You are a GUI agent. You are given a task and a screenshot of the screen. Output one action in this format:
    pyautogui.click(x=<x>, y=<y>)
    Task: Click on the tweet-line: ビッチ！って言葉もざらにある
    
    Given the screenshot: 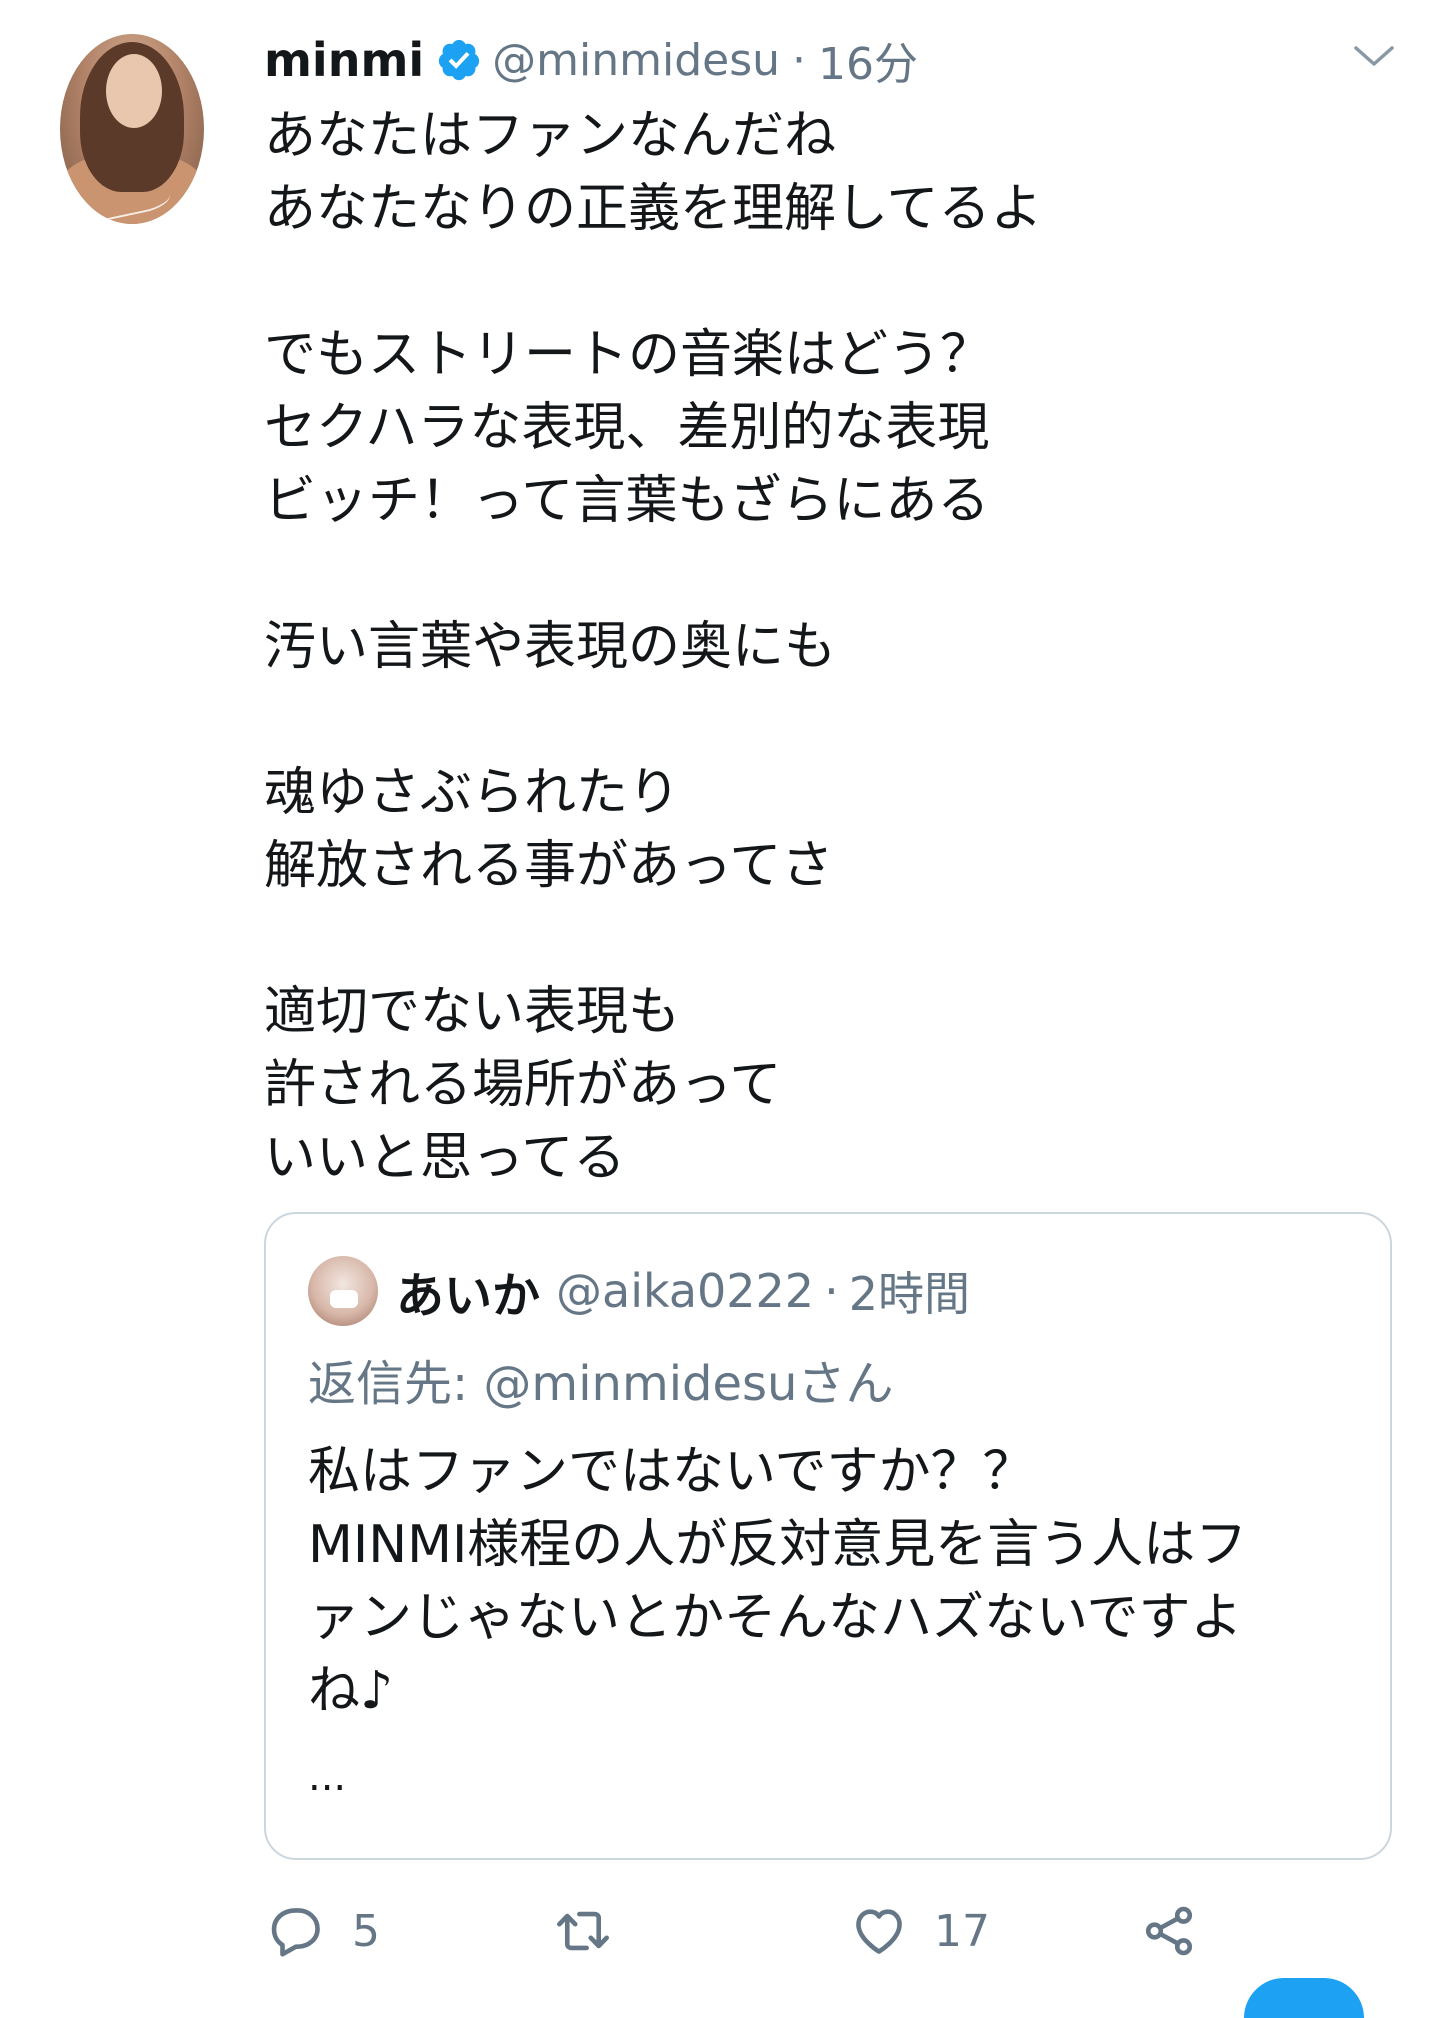 What is the action you would take?
    pyautogui.click(x=627, y=501)
    